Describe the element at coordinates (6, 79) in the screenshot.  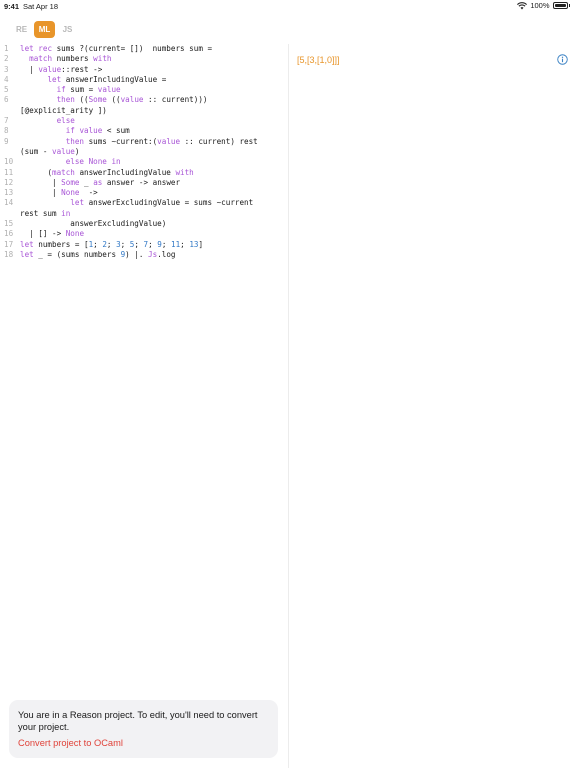
I see `line-number: 4` at that location.